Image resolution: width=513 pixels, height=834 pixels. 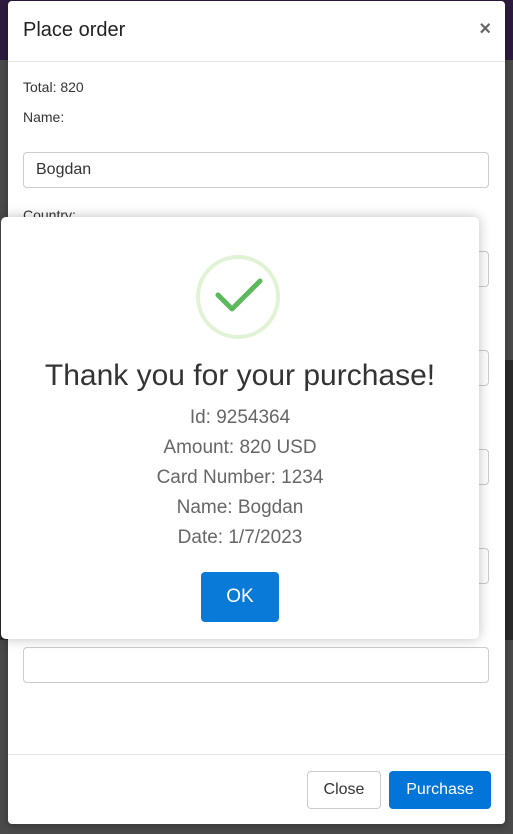 I want to click on name-input: Bogdan, so click(x=256, y=170).